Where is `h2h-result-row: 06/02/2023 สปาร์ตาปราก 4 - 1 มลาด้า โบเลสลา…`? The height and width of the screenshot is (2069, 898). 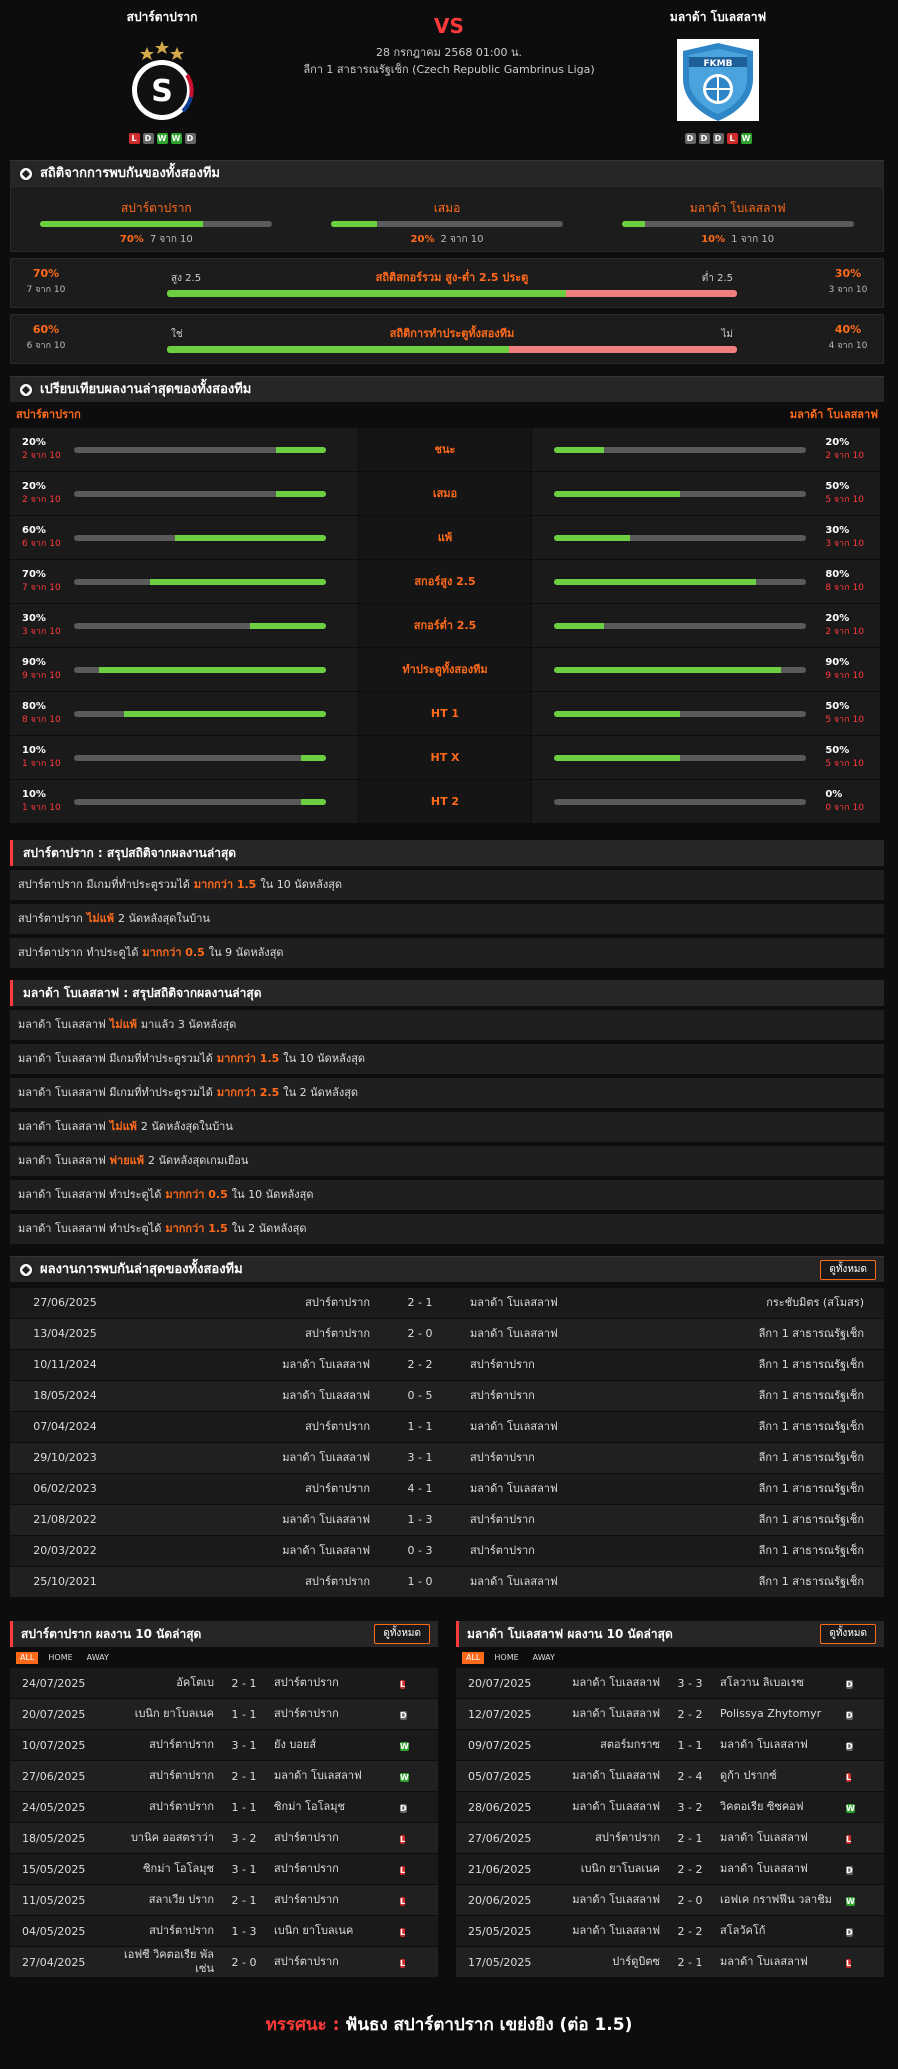 h2h-result-row: 06/02/2023 สปาร์ตาปราก 4 - 1 มลาด้า โบเลสลา… is located at coordinates (447, 1489).